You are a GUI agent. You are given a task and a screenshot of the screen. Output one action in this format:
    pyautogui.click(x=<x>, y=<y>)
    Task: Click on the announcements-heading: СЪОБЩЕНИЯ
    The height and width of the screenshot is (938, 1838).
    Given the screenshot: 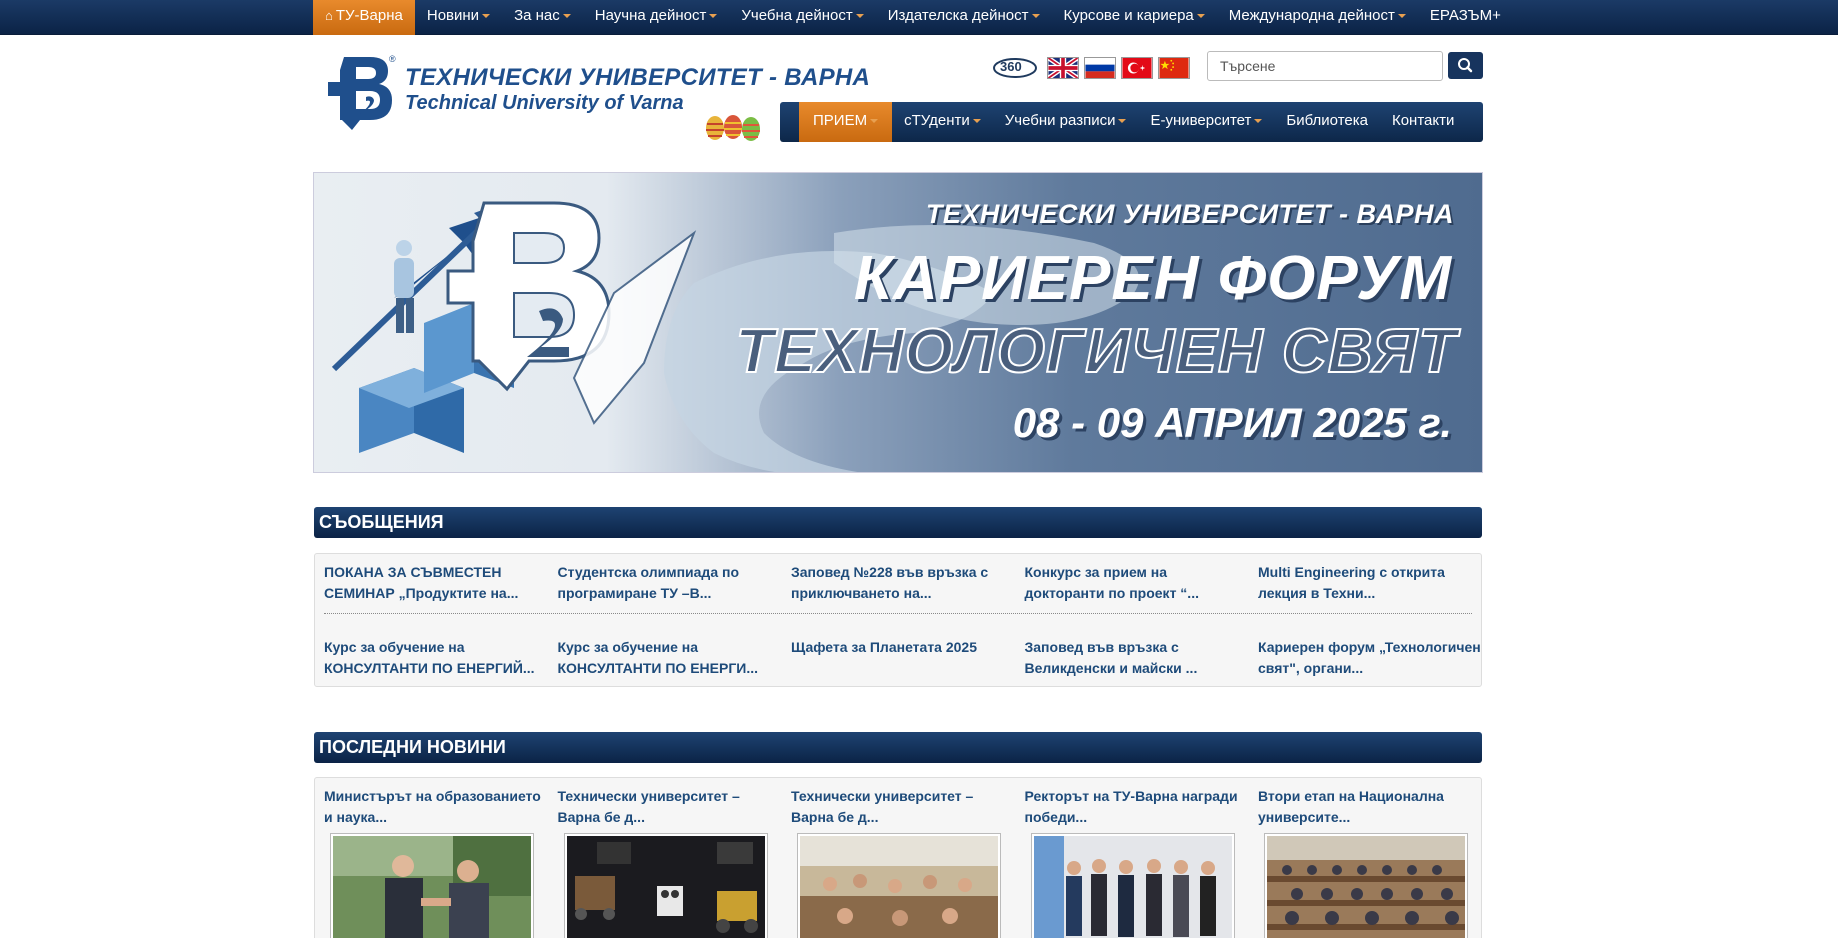 What is the action you would take?
    pyautogui.click(x=898, y=522)
    